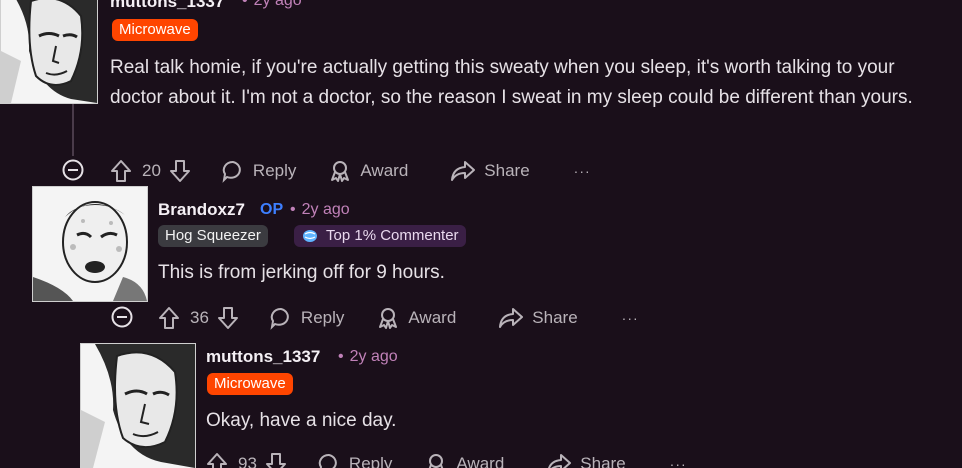  I want to click on comment-body: This is from jerking off for 9 hours., so click(301, 272).